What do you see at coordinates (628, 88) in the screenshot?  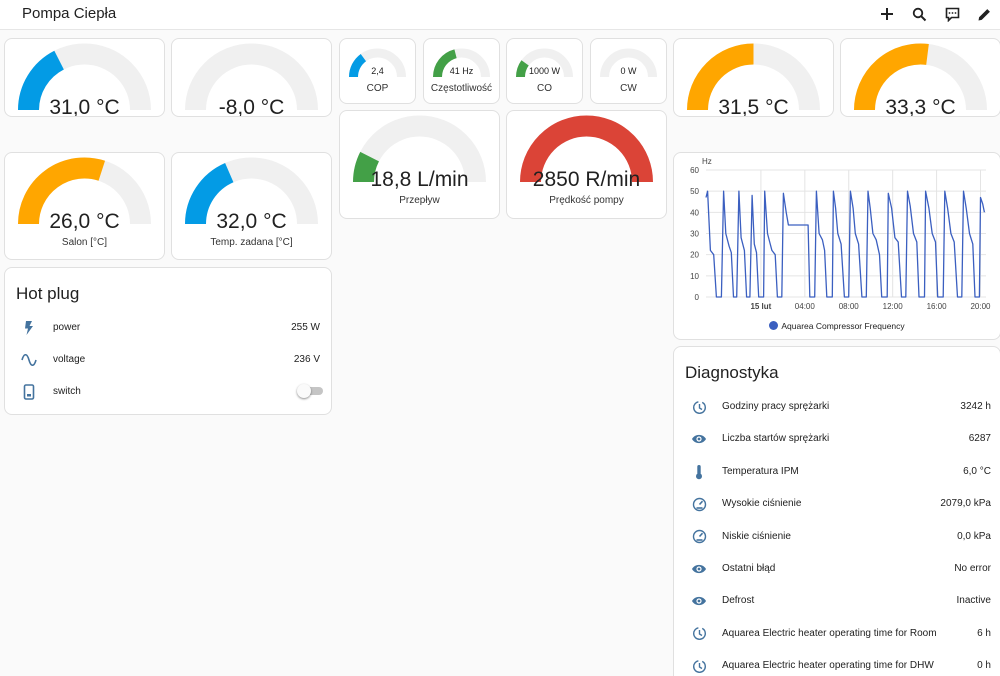 I see `gauge-label: CW` at bounding box center [628, 88].